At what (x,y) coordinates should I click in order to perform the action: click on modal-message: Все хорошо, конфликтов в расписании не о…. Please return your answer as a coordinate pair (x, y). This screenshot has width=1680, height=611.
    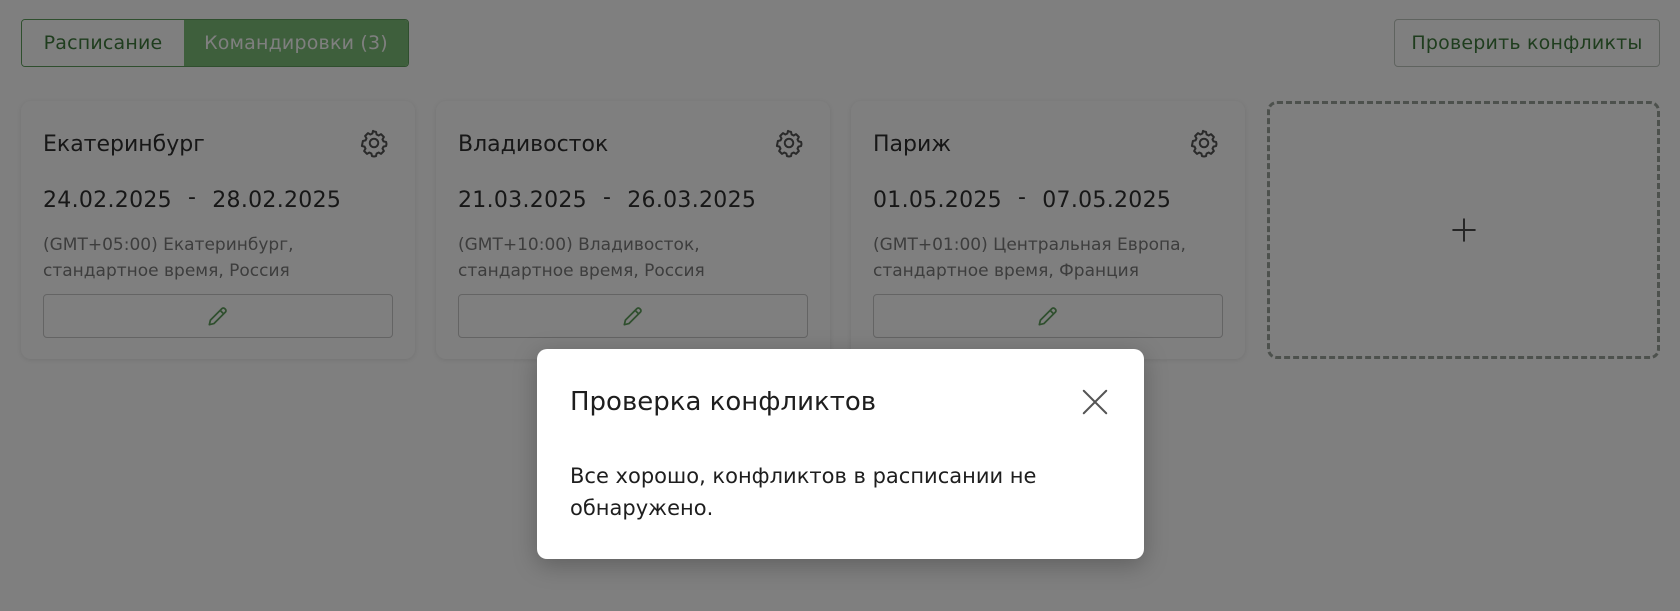
    Looking at the image, I should click on (803, 492).